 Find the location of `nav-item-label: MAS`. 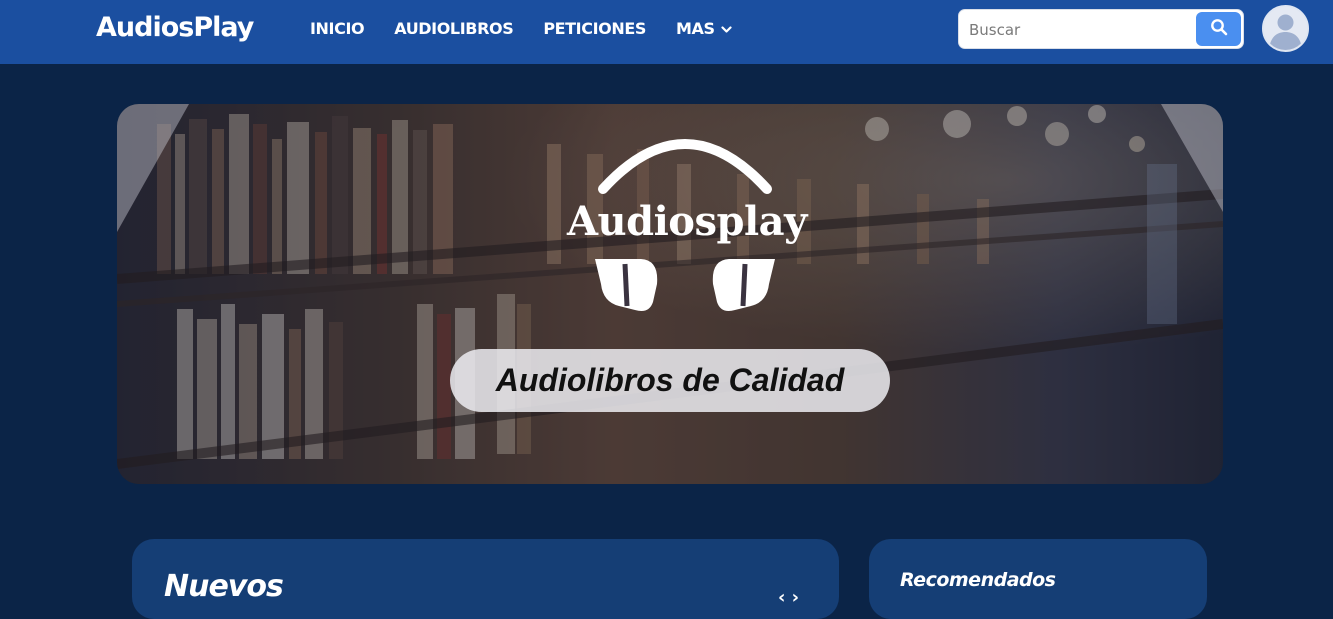

nav-item-label: MAS is located at coordinates (695, 28).